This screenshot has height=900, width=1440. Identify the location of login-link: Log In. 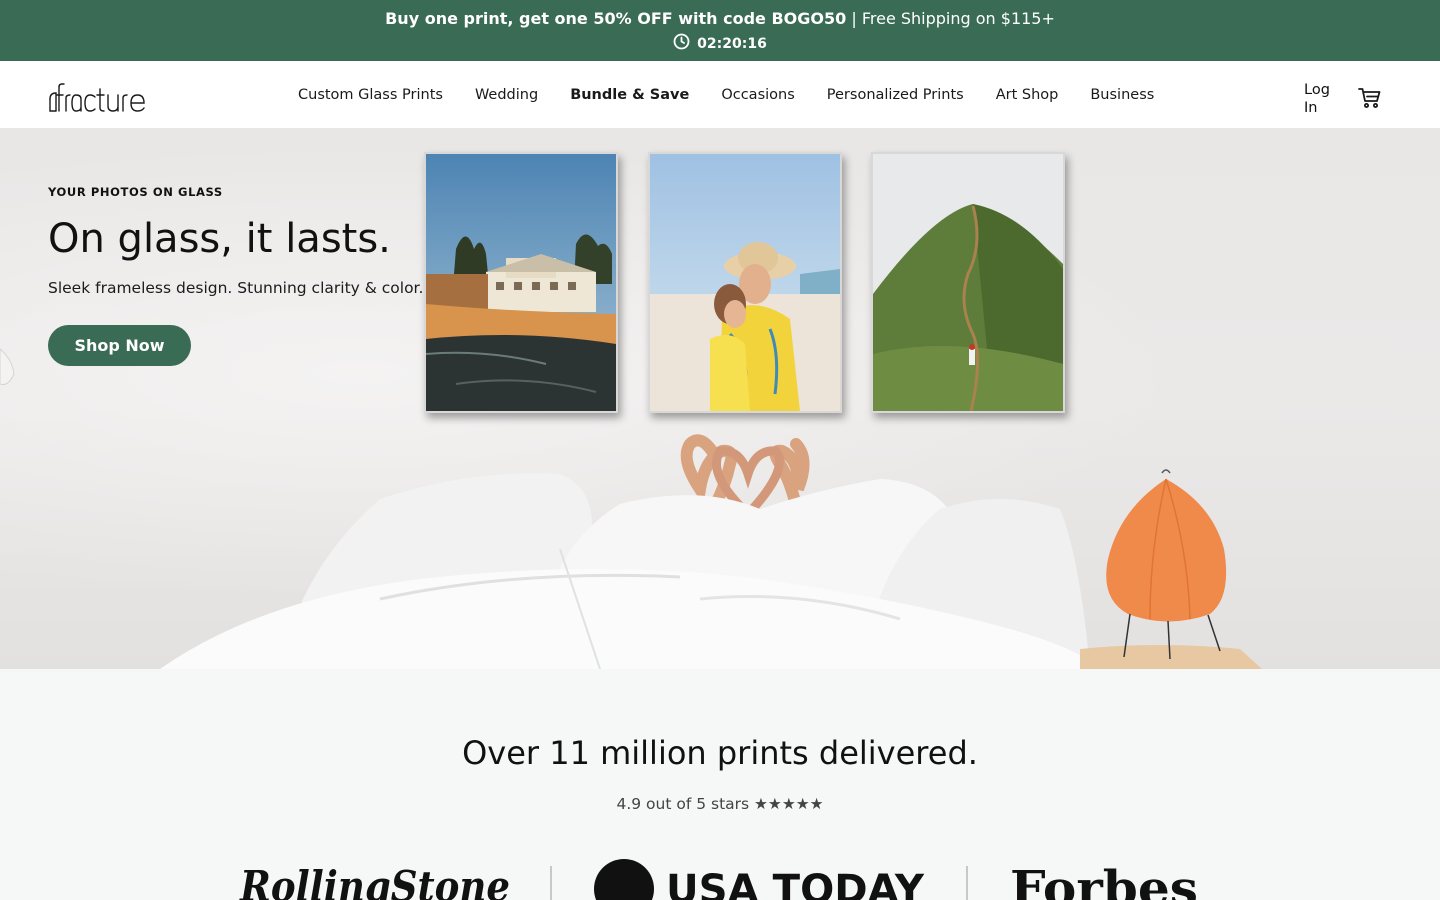
(1324, 99).